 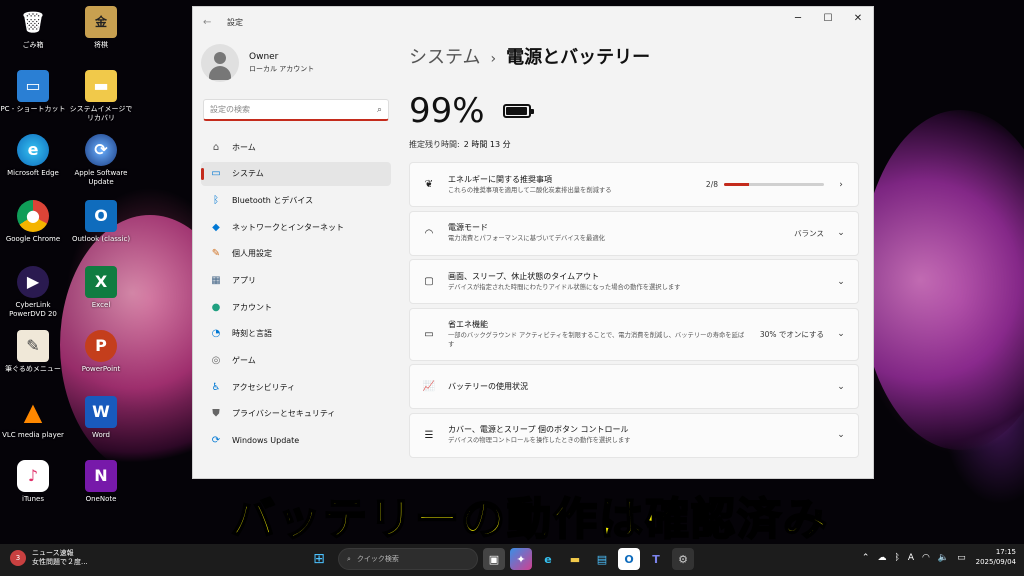 I want to click on sidebar-item-gaming: ◎ ゲーム, so click(x=296, y=361).